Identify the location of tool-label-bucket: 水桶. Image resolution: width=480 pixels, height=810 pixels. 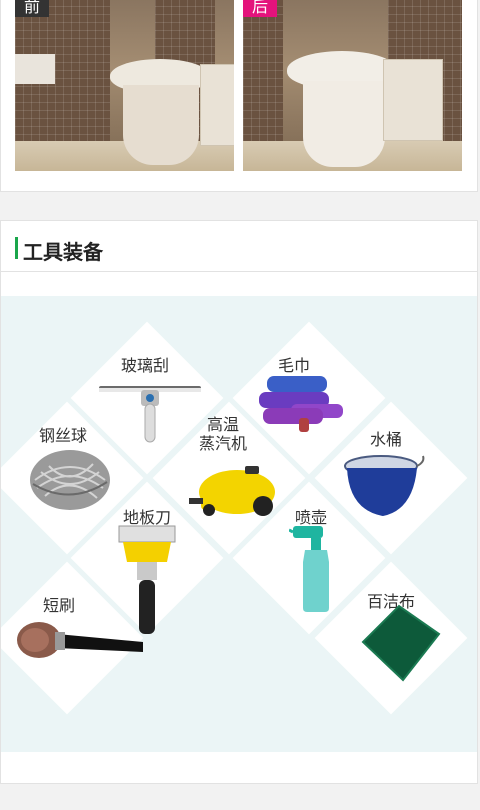
(386, 440).